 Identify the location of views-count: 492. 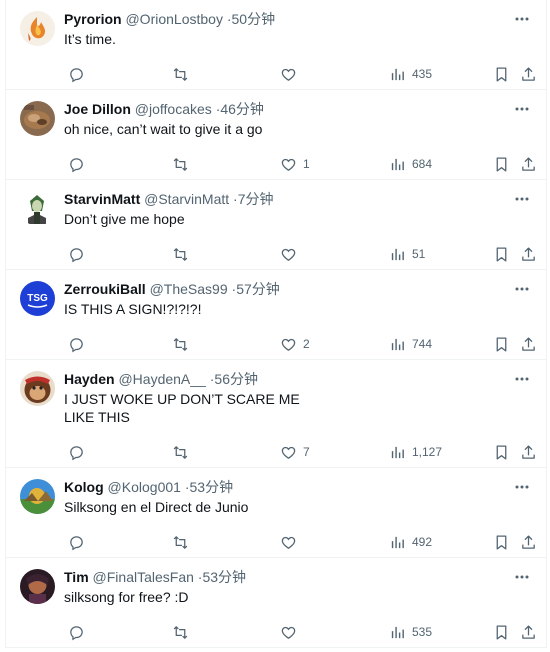
(422, 542).